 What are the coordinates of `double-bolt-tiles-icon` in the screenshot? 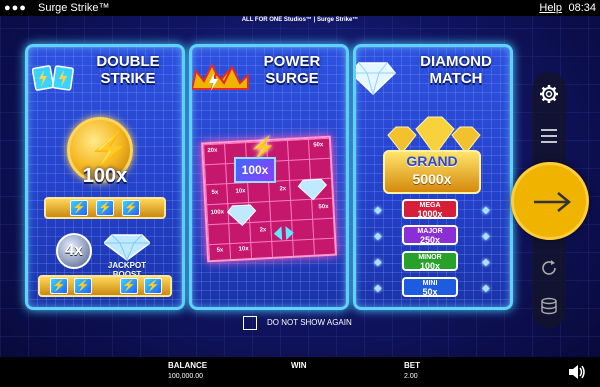 It's located at (53, 78).